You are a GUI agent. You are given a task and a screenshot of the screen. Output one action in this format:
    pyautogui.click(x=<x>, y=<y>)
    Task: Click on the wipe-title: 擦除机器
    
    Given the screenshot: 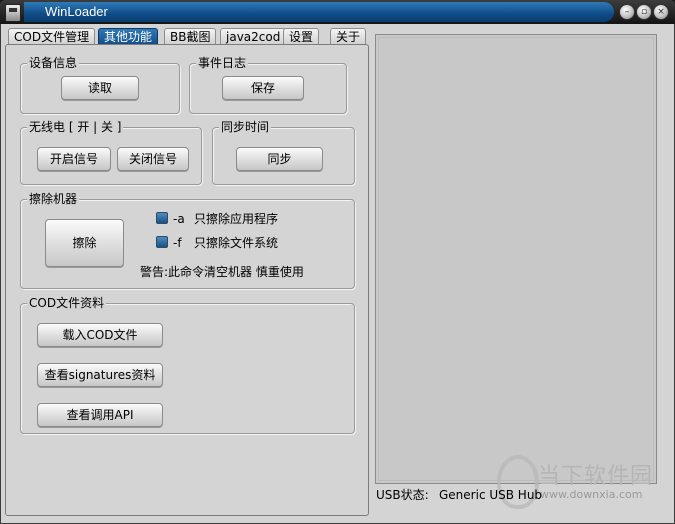 What is the action you would take?
    pyautogui.click(x=53, y=199)
    